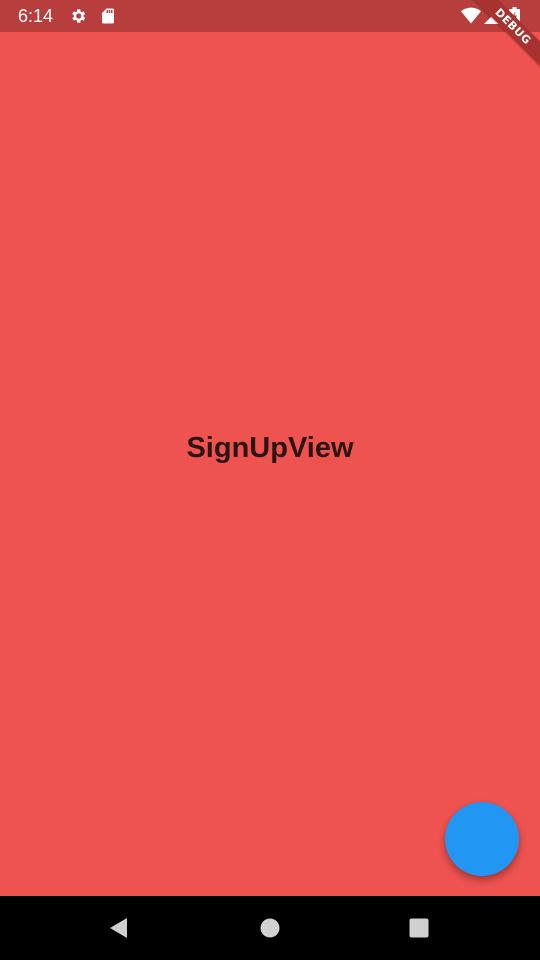 The height and width of the screenshot is (960, 540). What do you see at coordinates (493, 16) in the screenshot?
I see `signal-icon` at bounding box center [493, 16].